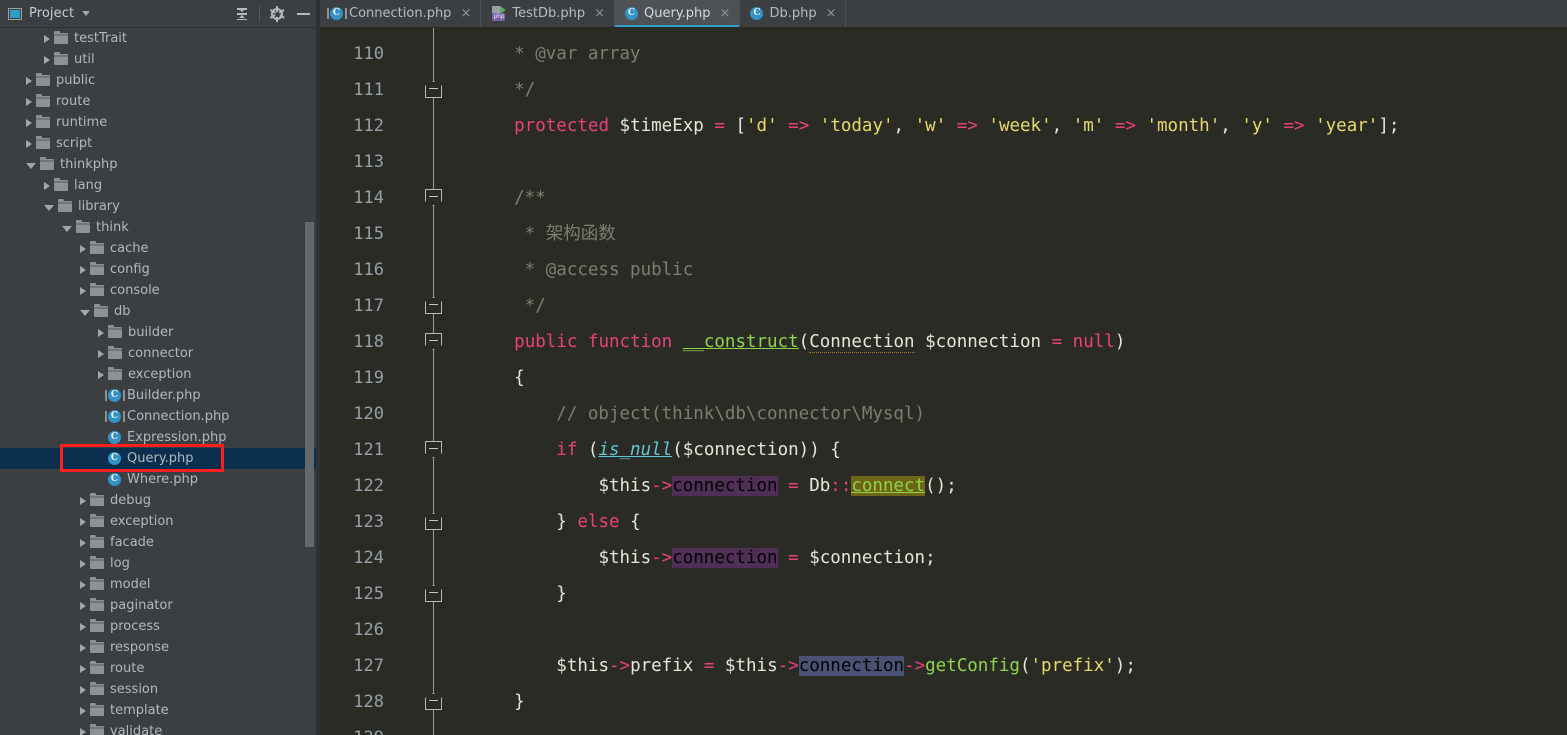 The height and width of the screenshot is (735, 1567). I want to click on tree-folder-public: public, so click(160, 80).